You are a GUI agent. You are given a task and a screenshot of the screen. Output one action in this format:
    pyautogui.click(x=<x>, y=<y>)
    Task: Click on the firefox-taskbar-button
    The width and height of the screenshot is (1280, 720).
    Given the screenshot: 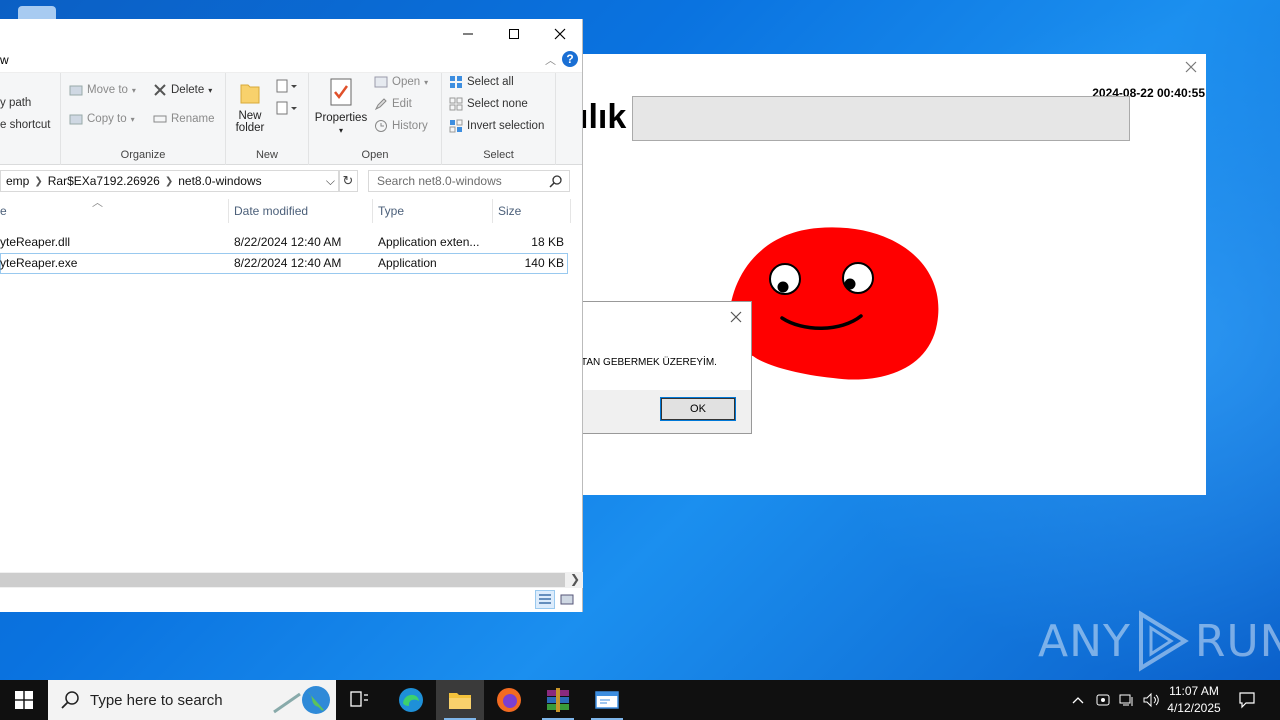 What is the action you would take?
    pyautogui.click(x=509, y=700)
    